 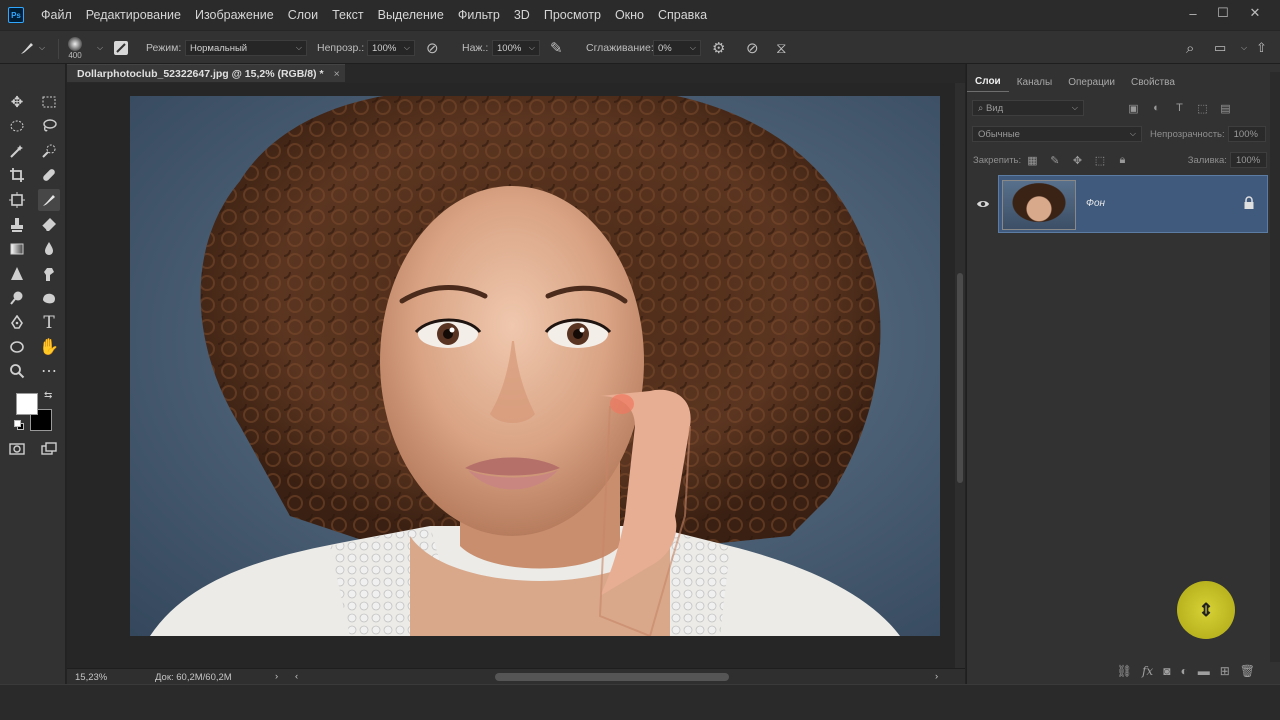 I want to click on filter-type-icon: T, so click(x=1179, y=108).